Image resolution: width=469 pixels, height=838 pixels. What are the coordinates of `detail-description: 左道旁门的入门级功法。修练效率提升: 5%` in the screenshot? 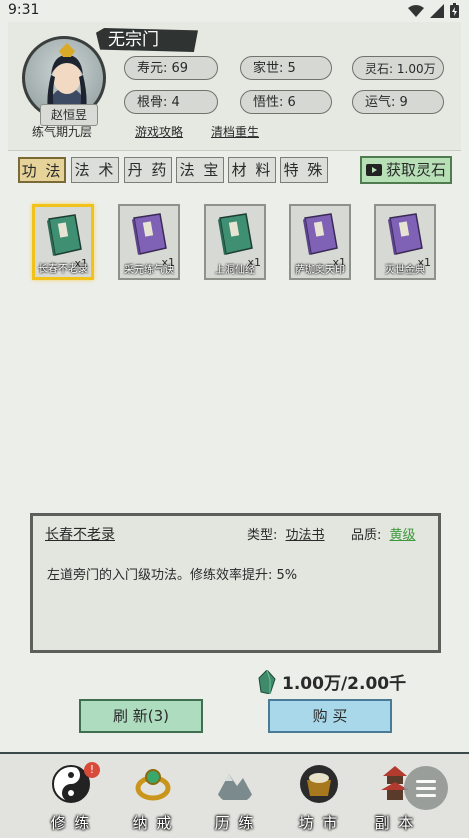 It's located at (172, 575).